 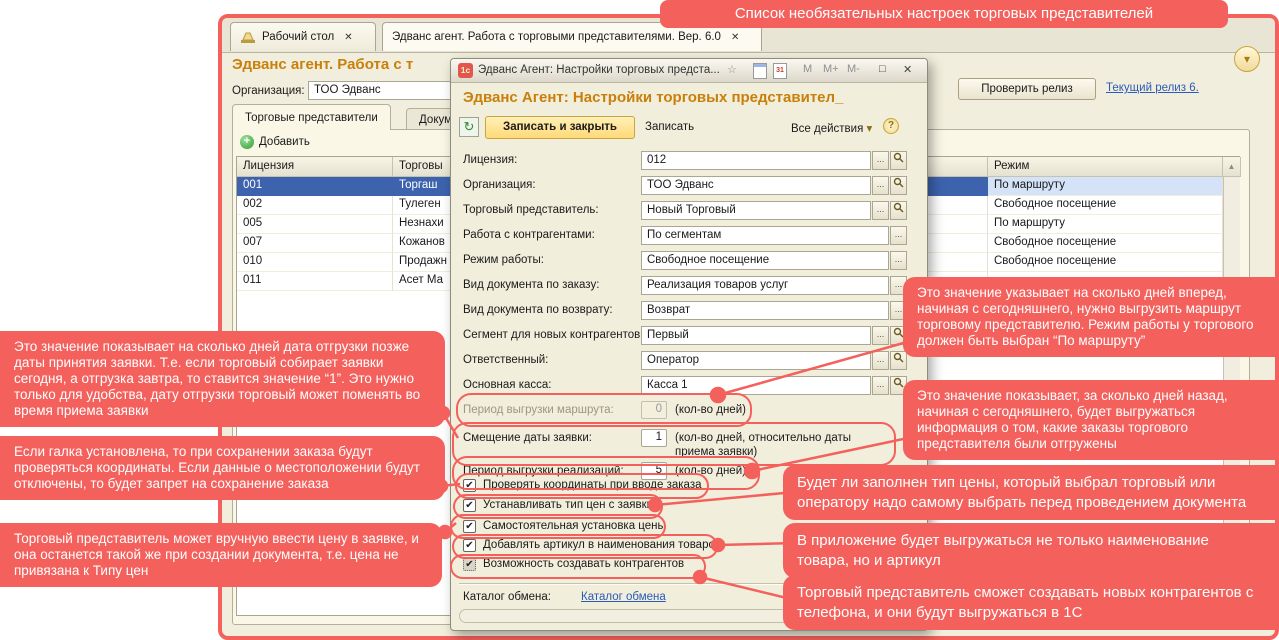 I want to click on days-hint: (кол-во дней), so click(x=710, y=410).